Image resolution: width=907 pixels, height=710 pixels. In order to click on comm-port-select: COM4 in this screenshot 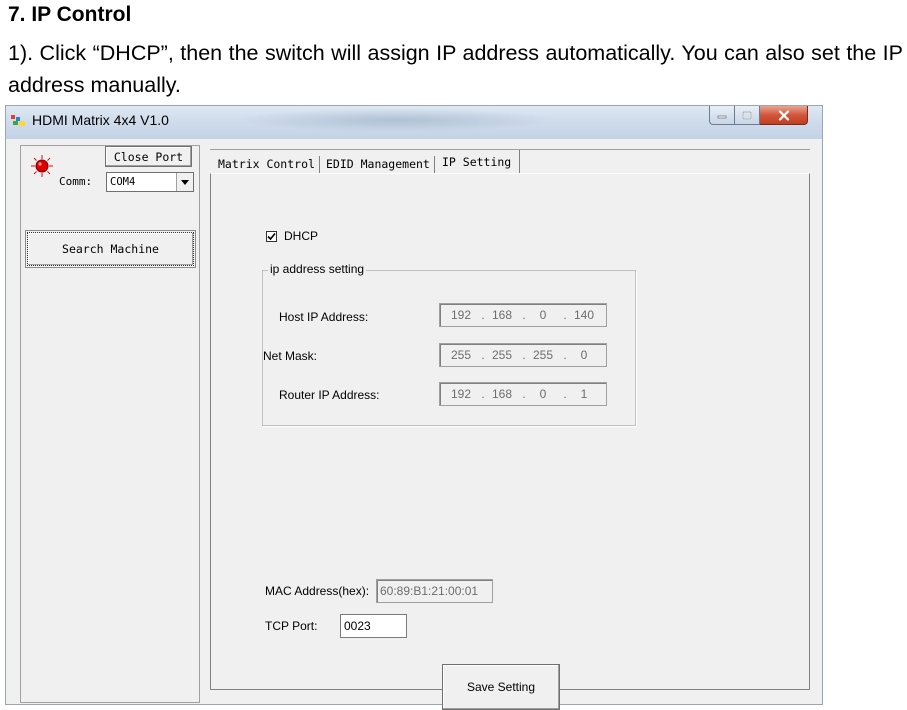, I will do `click(150, 182)`.